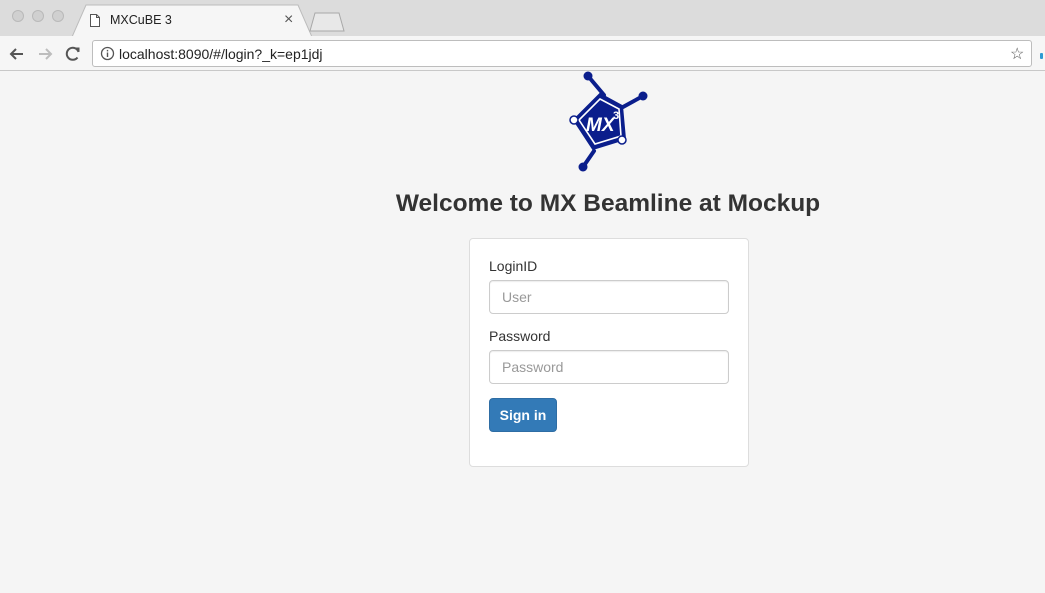  I want to click on logo-superscript: 3, so click(616, 116).